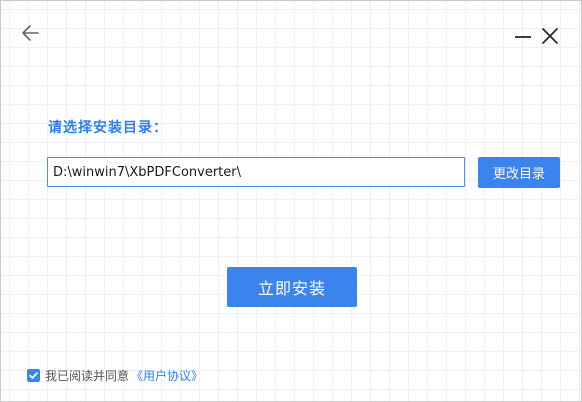 This screenshot has height=402, width=582. I want to click on checkmark-icon, so click(33, 375).